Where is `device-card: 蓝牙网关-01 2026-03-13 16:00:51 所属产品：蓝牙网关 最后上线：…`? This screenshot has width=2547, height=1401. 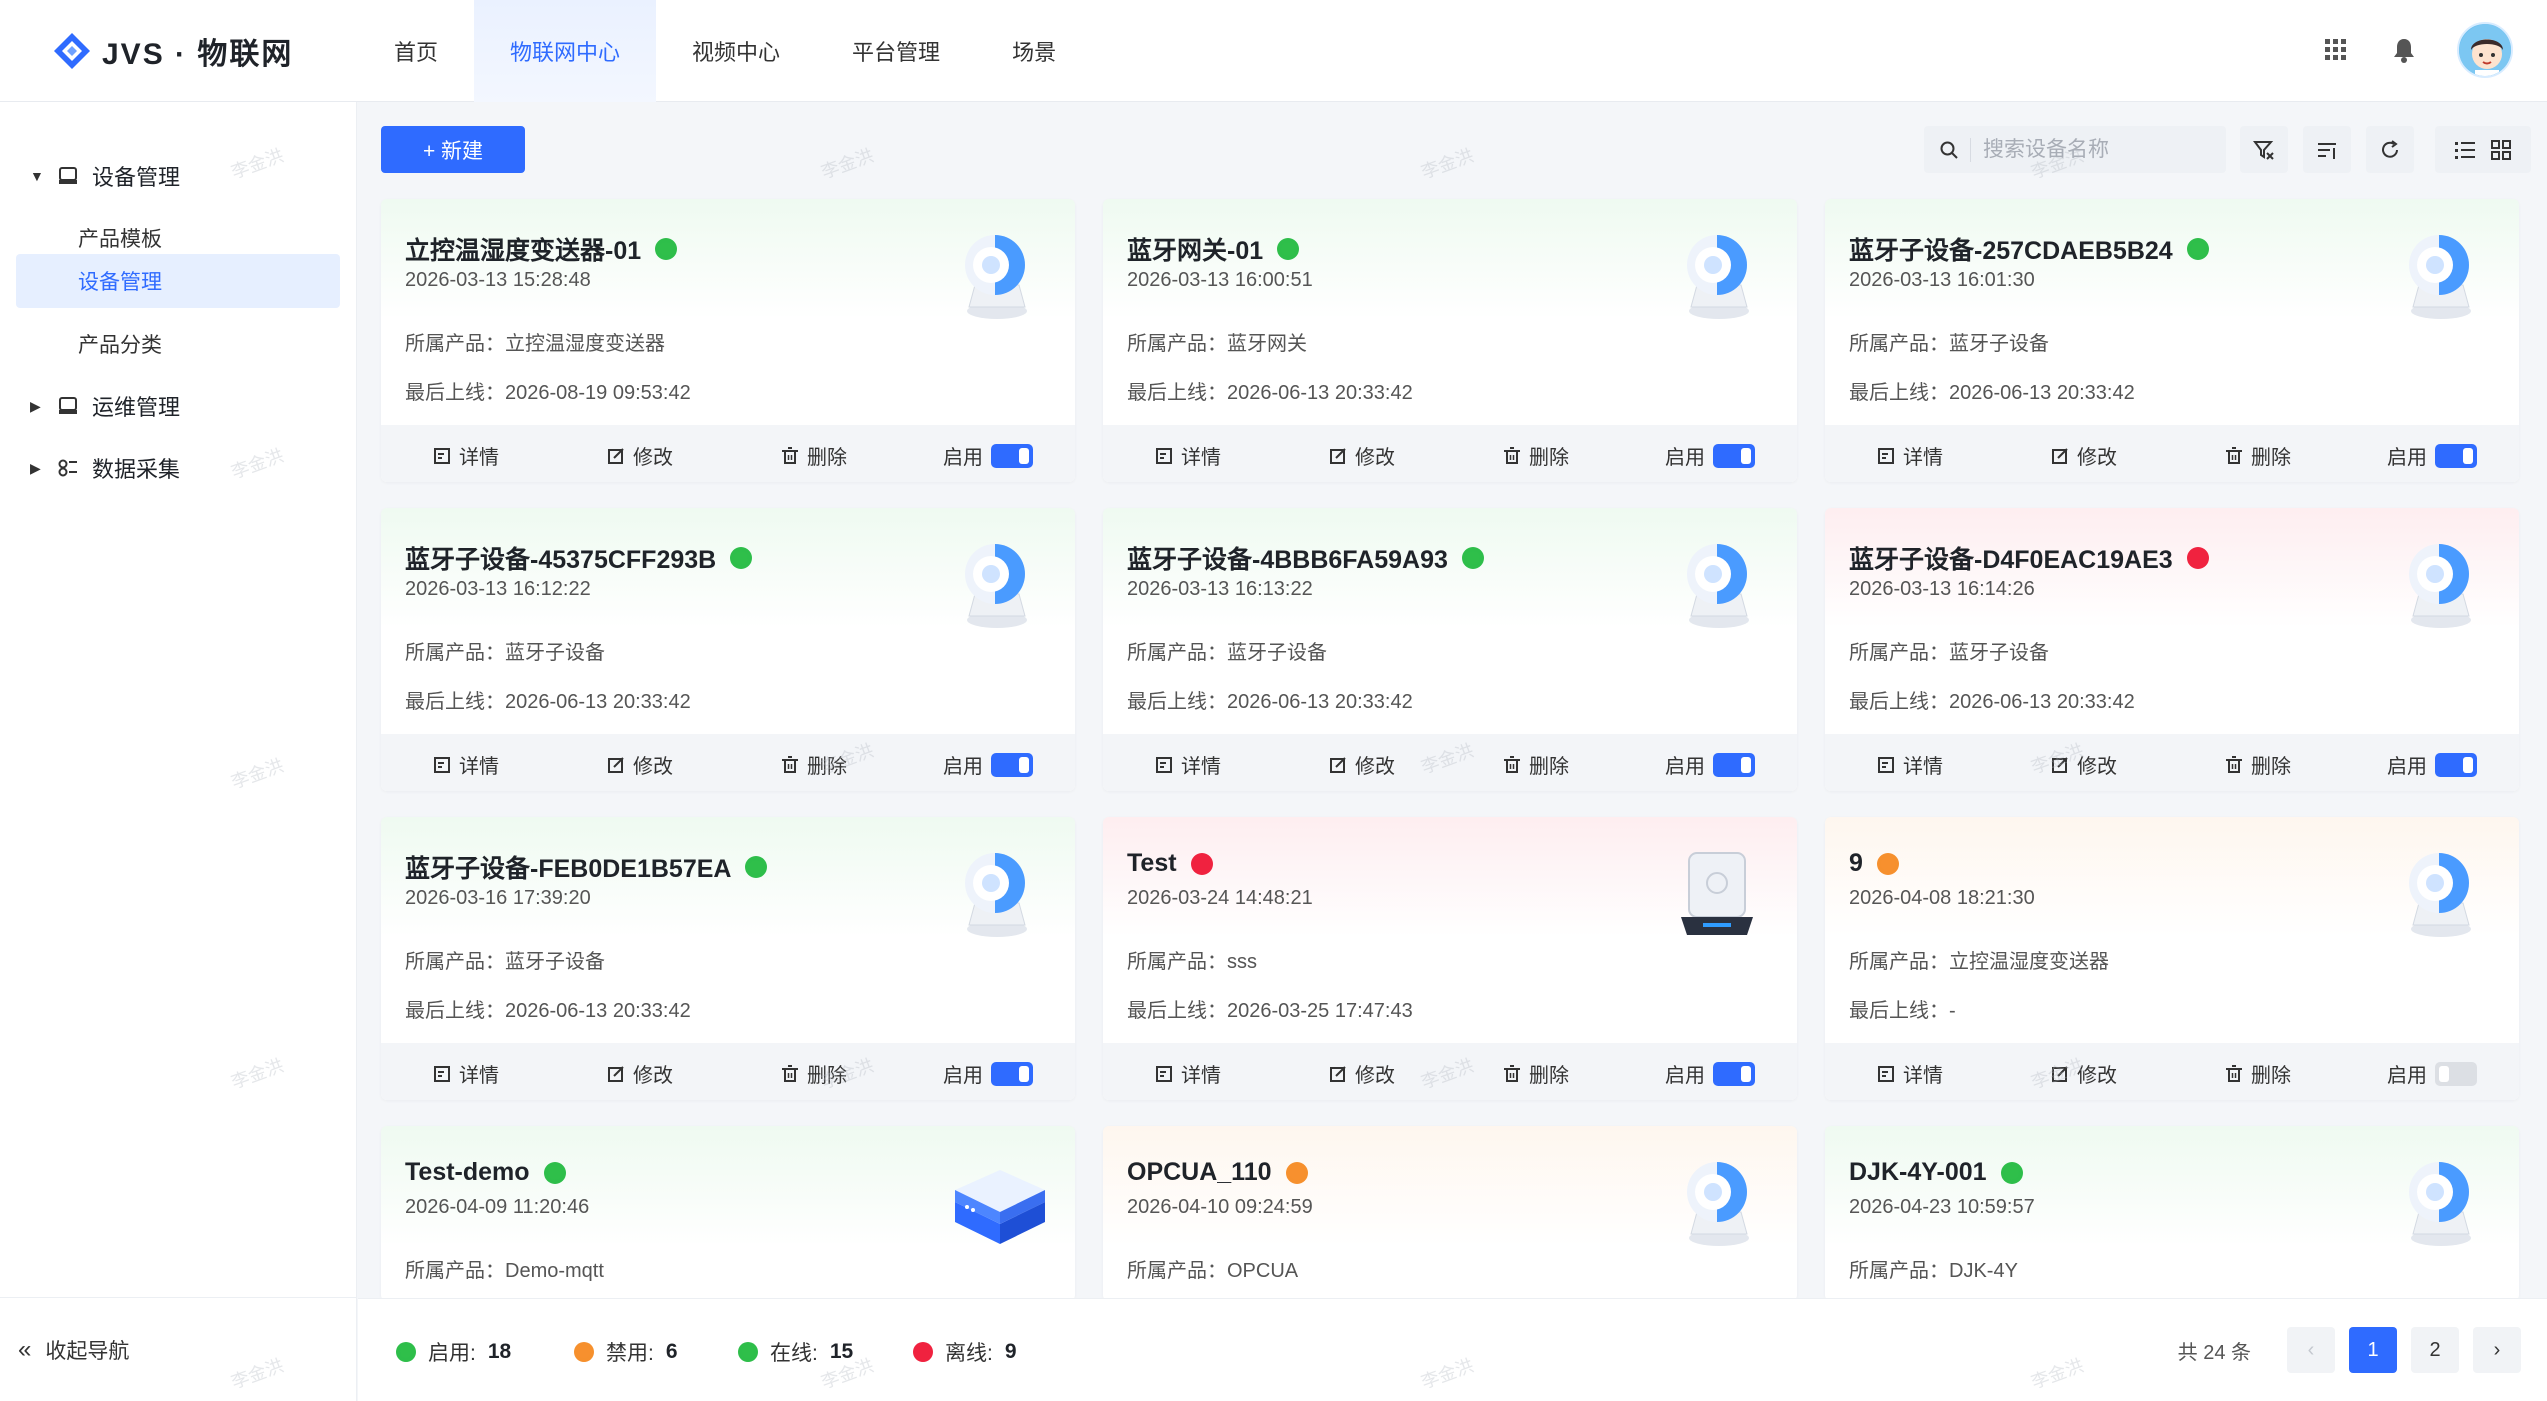 device-card: 蓝牙网关-01 2026-03-13 16:00:51 所属产品：蓝牙网关 最后上线：… is located at coordinates (1450, 340).